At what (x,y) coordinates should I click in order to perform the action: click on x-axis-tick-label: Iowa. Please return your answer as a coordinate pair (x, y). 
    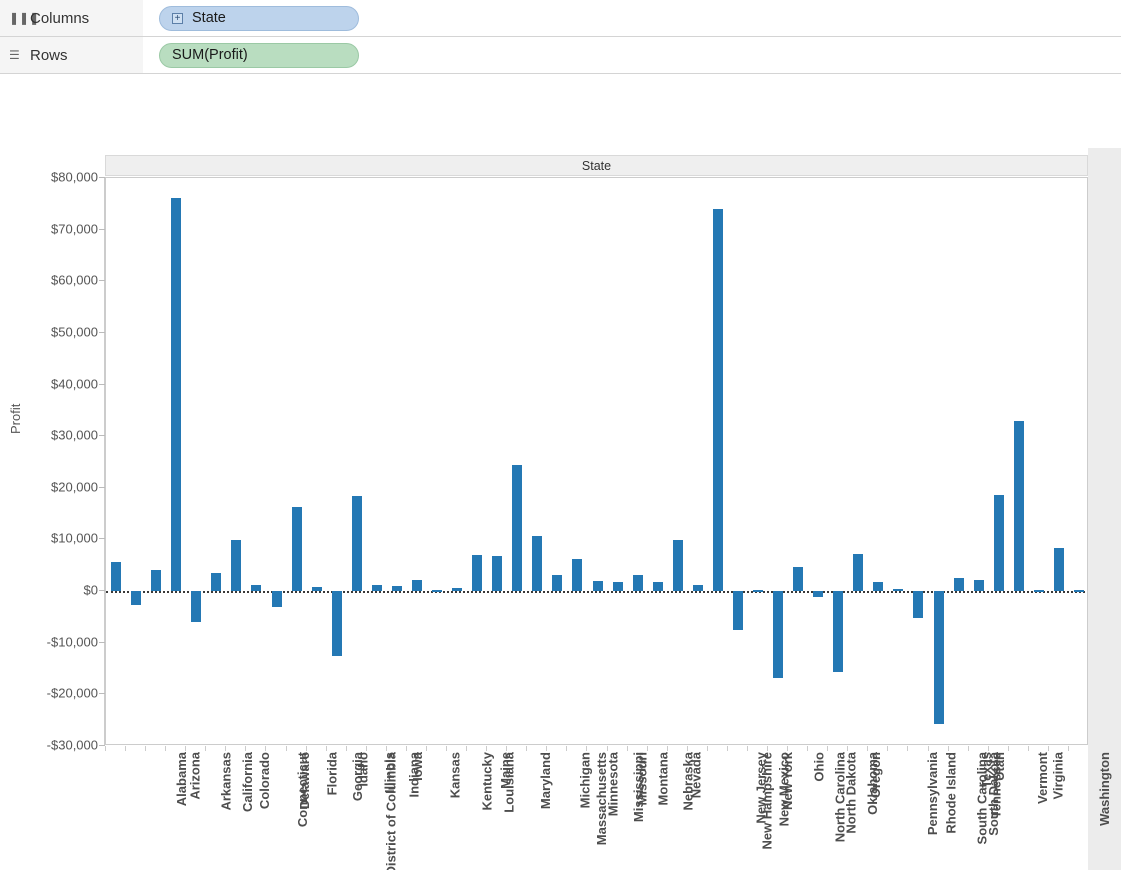
    Looking at the image, I should click on (417, 766).